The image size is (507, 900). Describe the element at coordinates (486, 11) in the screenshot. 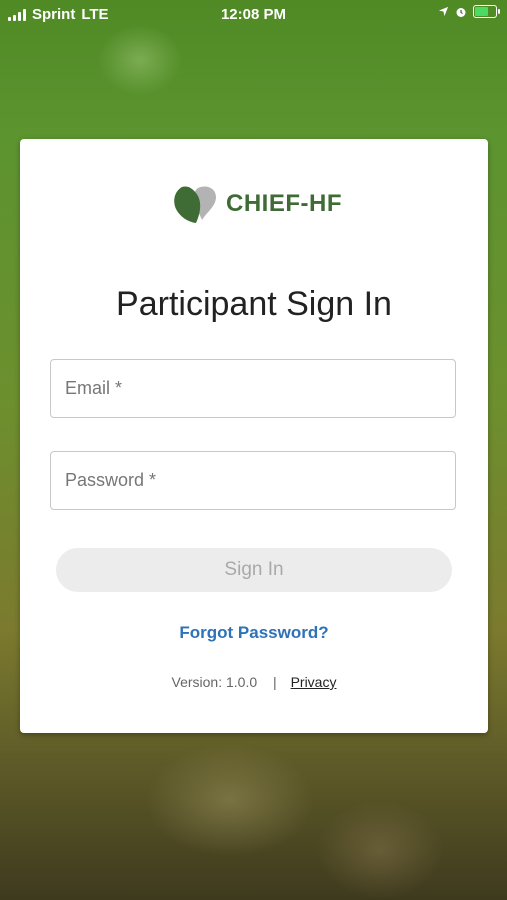

I see `battery-icon` at that location.